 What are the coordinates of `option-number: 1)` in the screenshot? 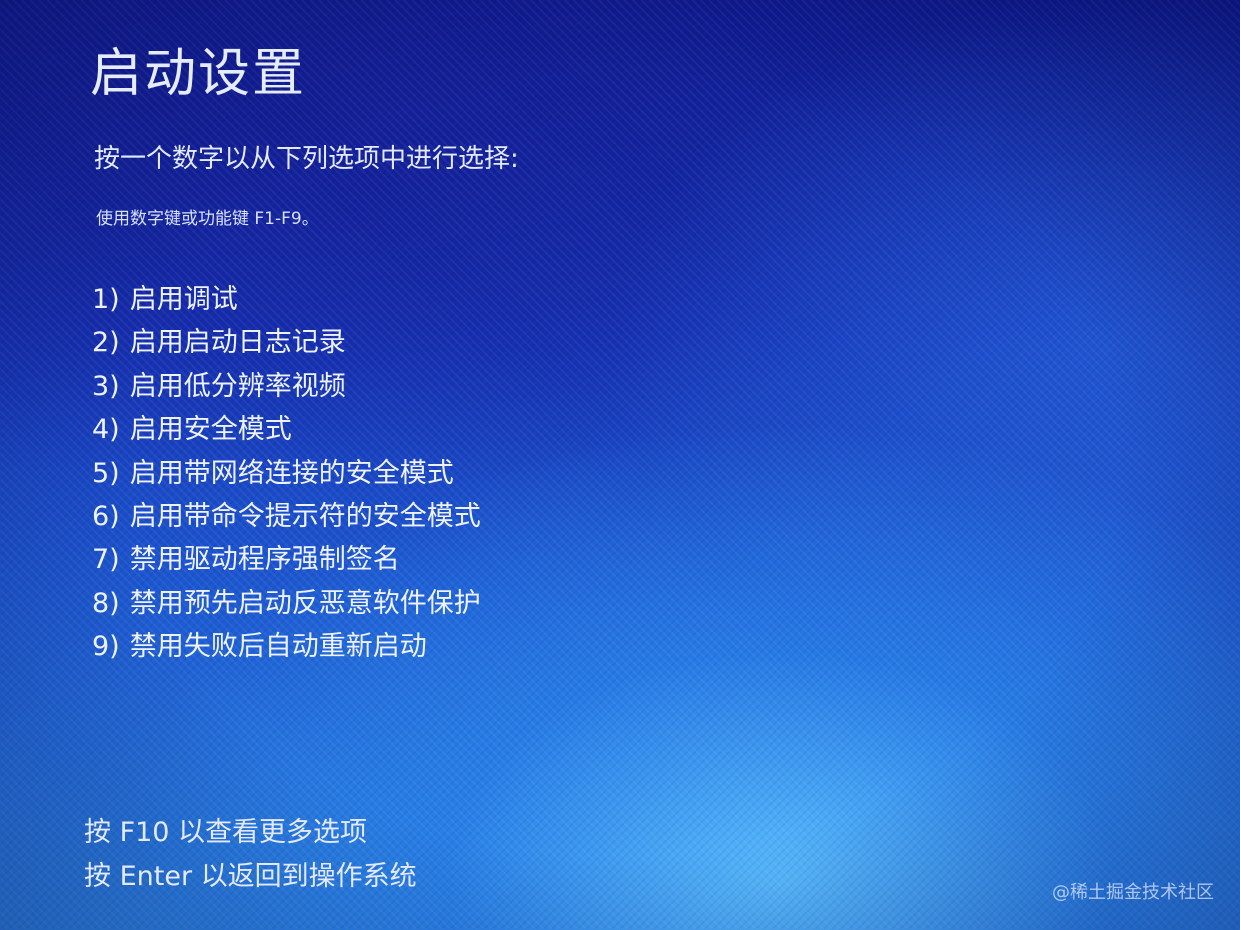 It's located at (106, 299).